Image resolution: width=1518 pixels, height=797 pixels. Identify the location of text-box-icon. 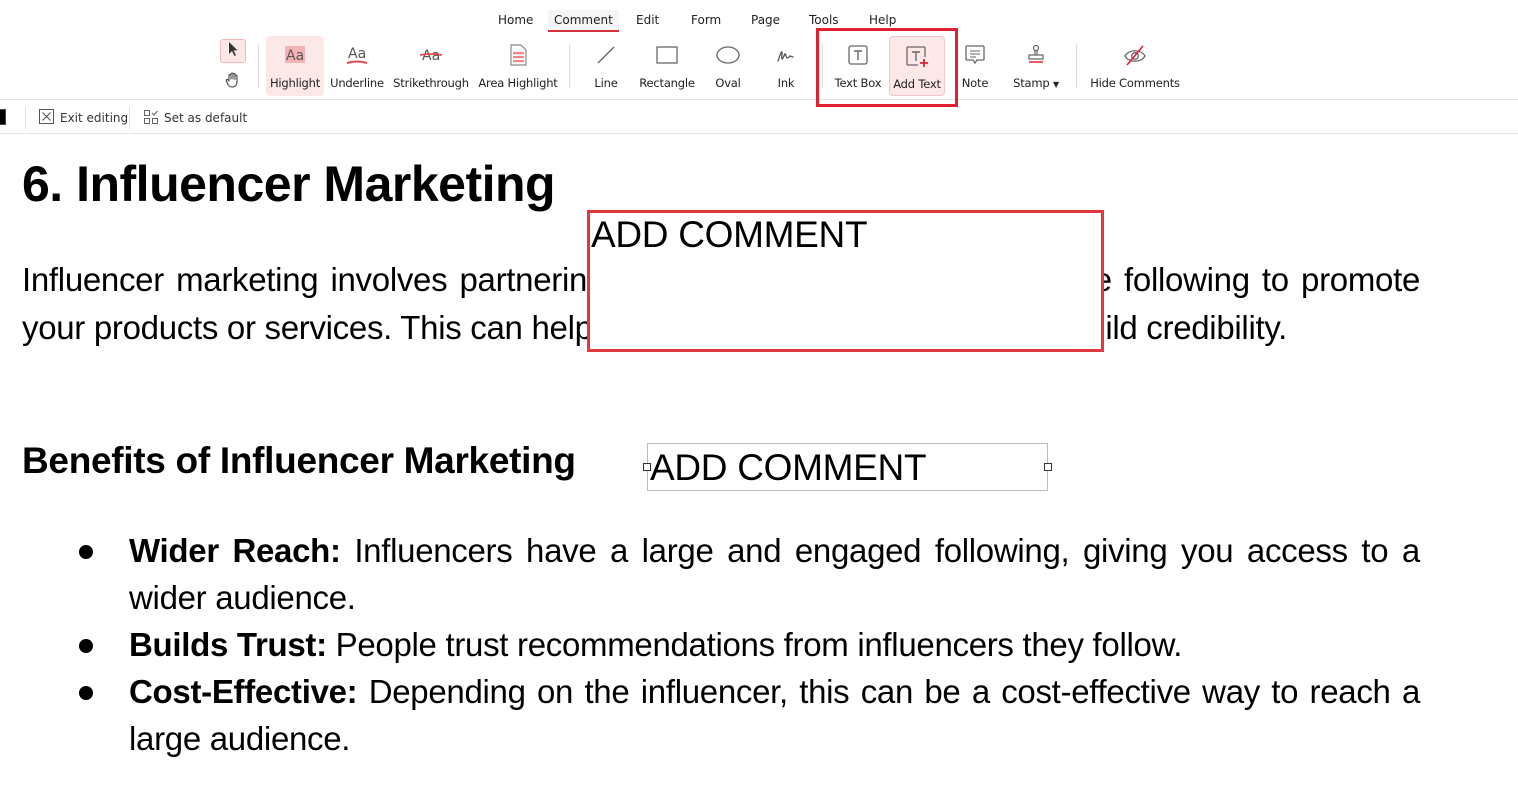
(858, 55).